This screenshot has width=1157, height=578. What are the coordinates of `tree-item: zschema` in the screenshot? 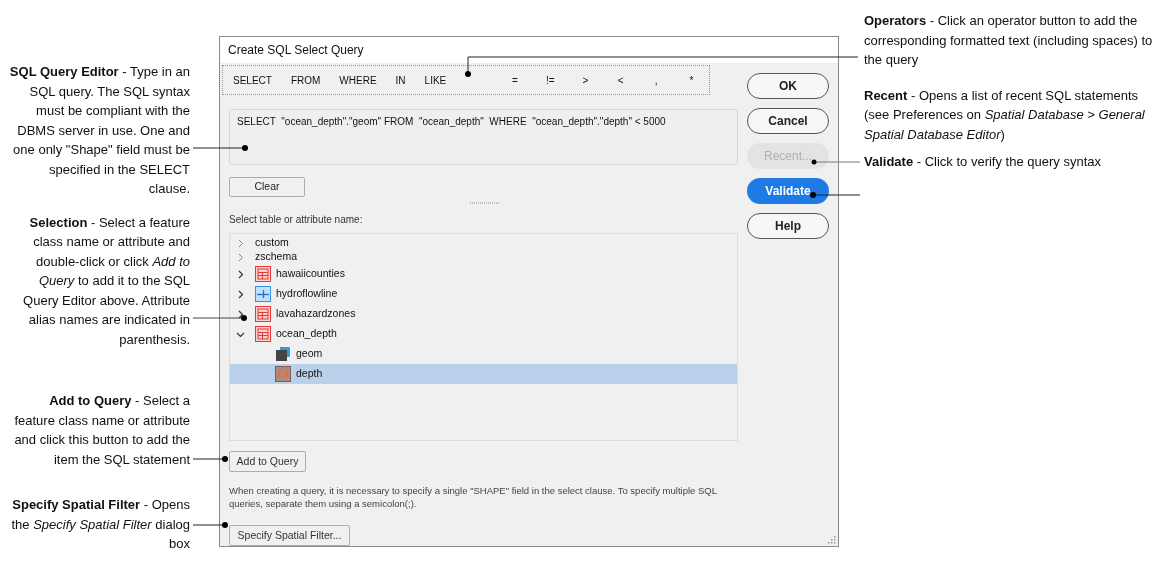 It's located at (483, 257).